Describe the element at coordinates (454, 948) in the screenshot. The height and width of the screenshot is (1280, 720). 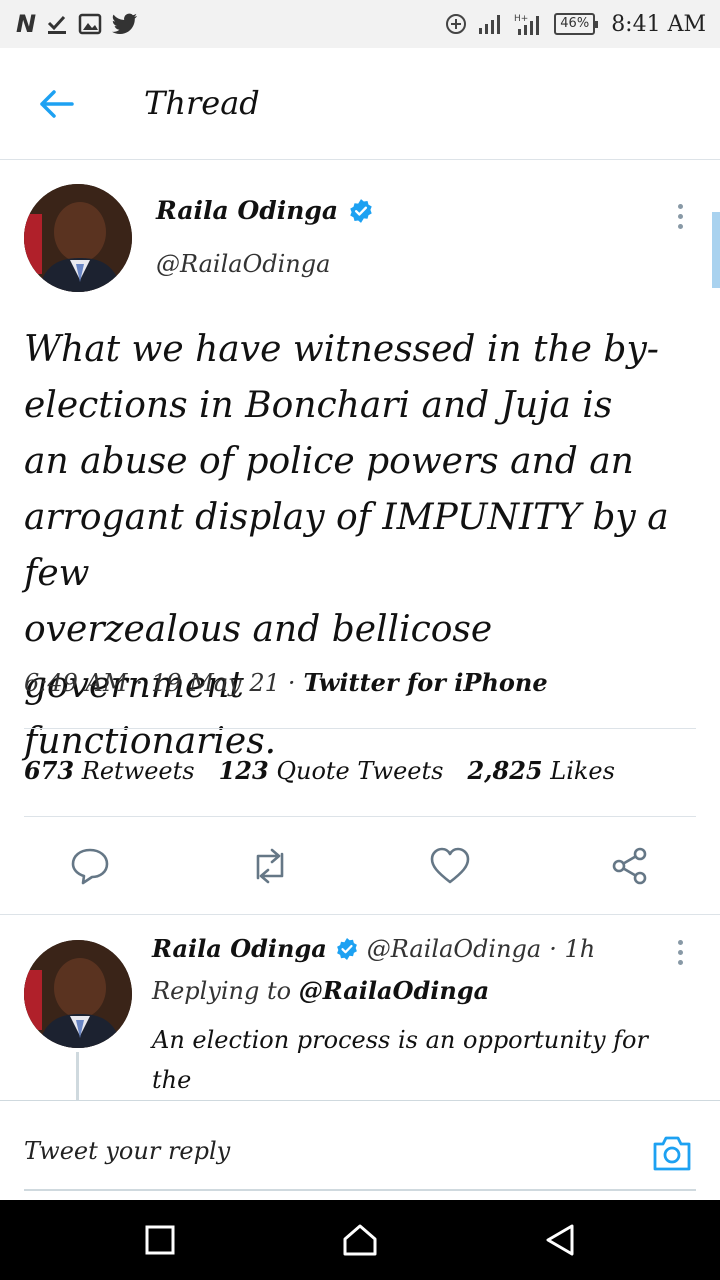
I see `reply-author-handle: @RailaOdinga` at that location.